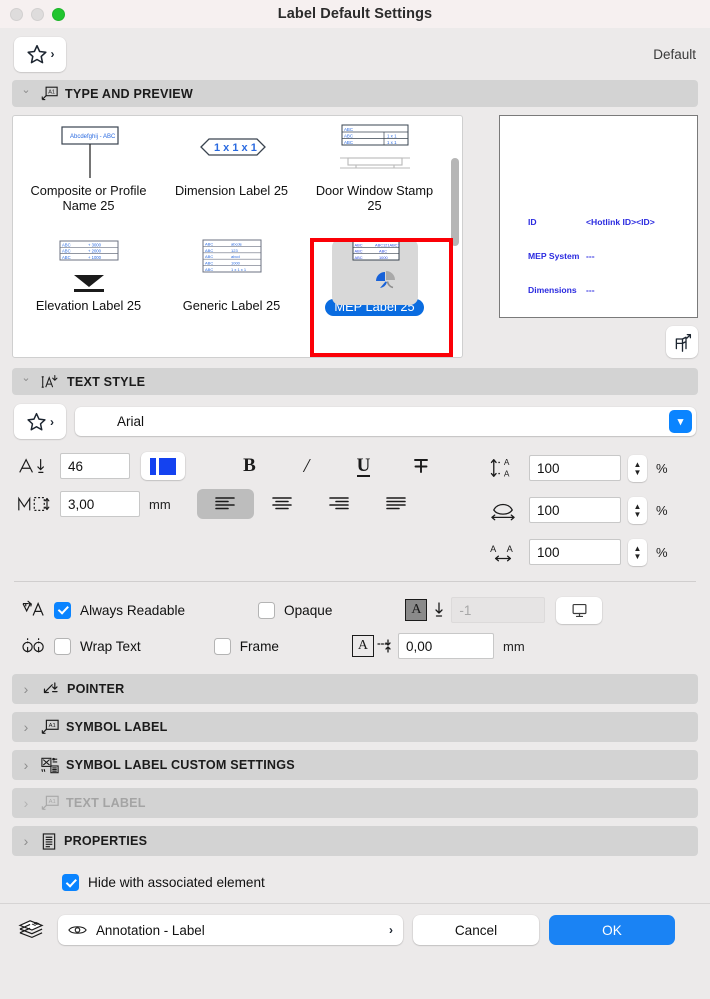 The width and height of the screenshot is (710, 999). Describe the element at coordinates (62, 610) in the screenshot. I see `always-readable-checkbox` at that location.